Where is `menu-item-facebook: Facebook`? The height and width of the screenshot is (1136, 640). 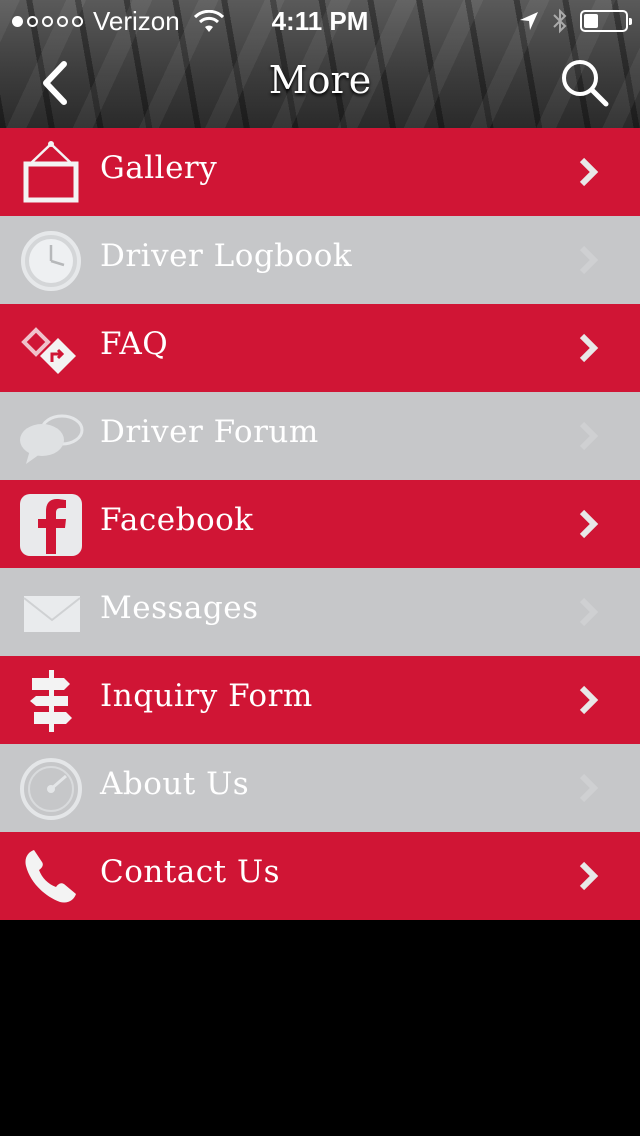 menu-item-facebook: Facebook is located at coordinates (320, 524).